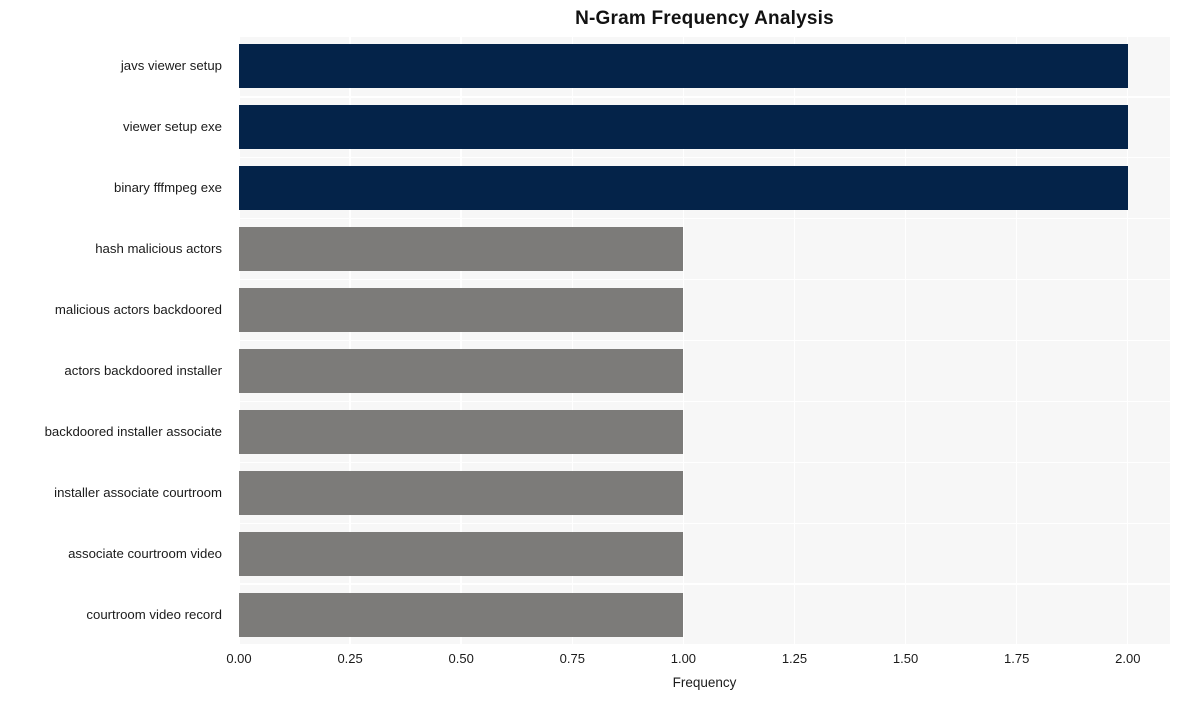 The image size is (1178, 701). What do you see at coordinates (683, 658) in the screenshot?
I see `x-tick-label: 1.00` at bounding box center [683, 658].